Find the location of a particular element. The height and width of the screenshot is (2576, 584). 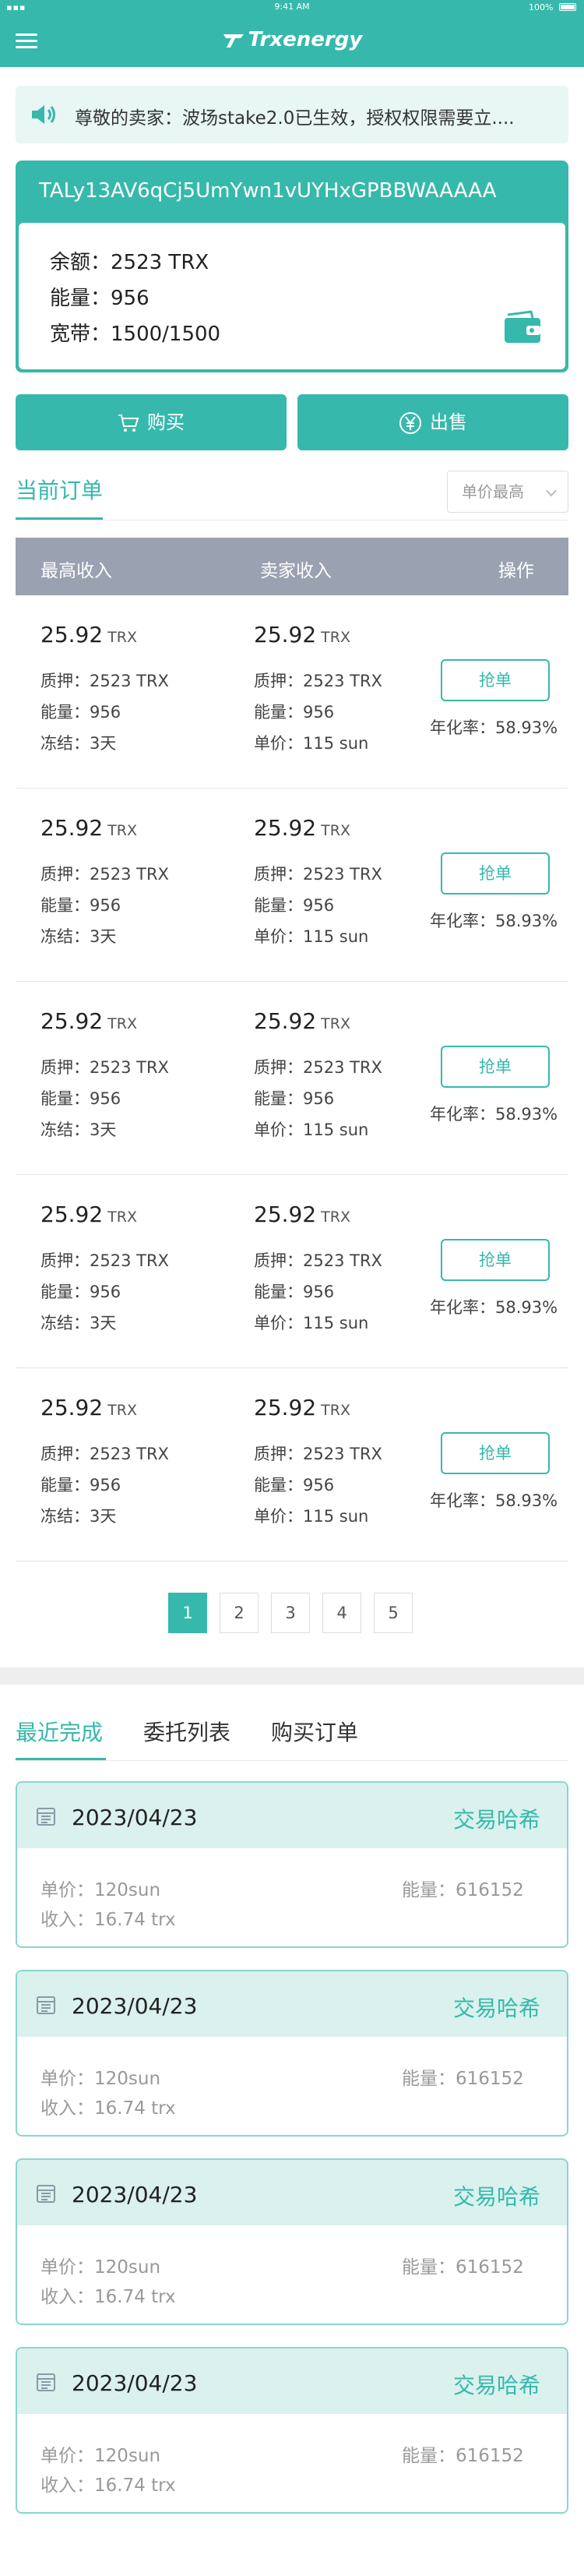

chevron-down-icon is located at coordinates (551, 491).